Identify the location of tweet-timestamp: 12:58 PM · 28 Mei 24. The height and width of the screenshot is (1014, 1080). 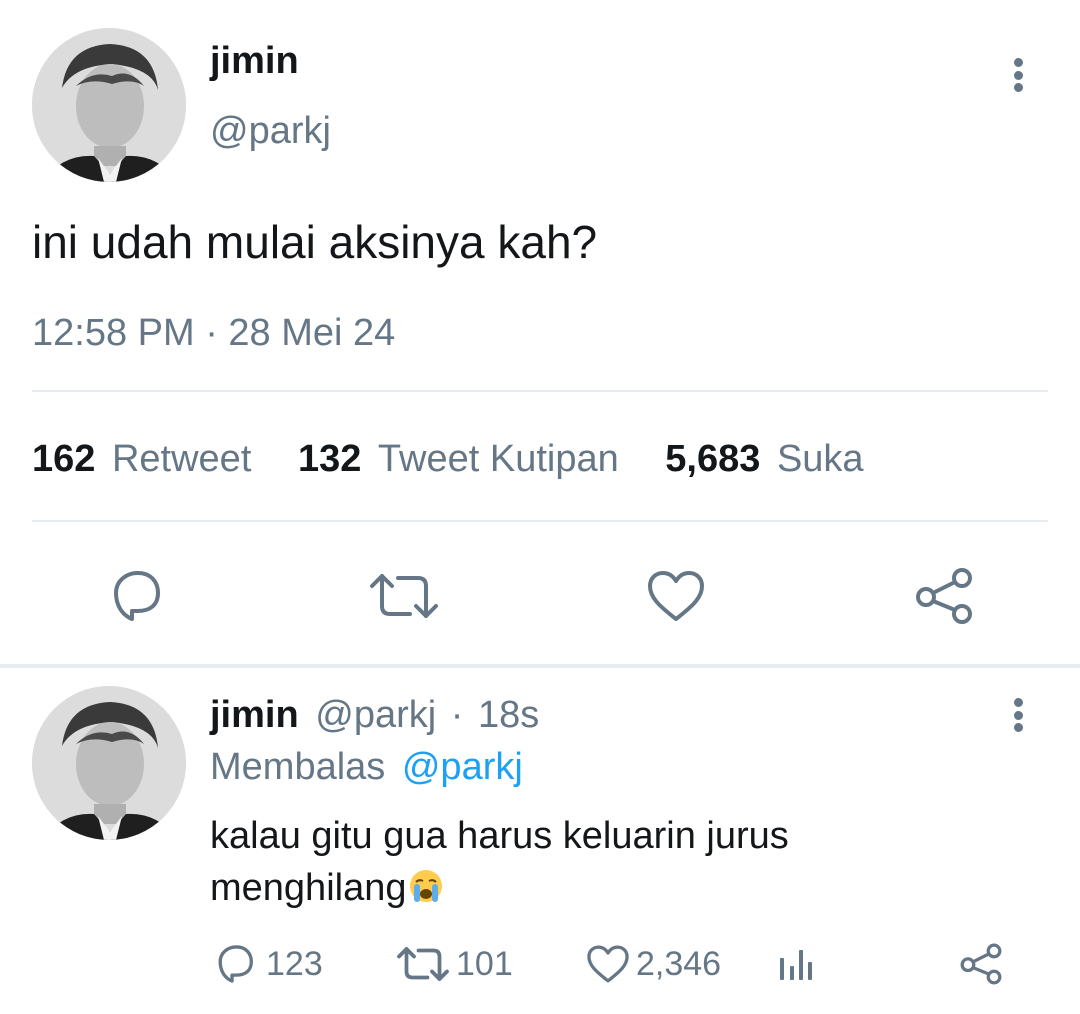
(213, 333).